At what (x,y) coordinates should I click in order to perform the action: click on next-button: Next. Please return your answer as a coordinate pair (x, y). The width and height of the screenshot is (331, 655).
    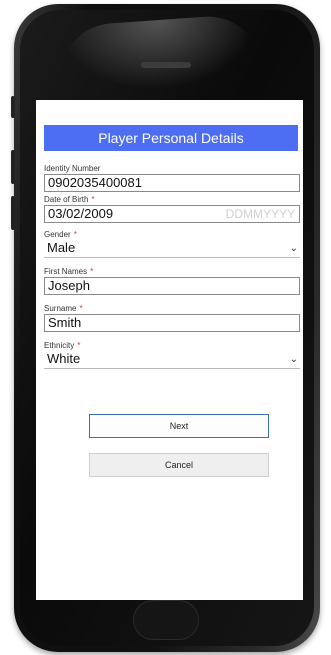
    Looking at the image, I should click on (179, 426).